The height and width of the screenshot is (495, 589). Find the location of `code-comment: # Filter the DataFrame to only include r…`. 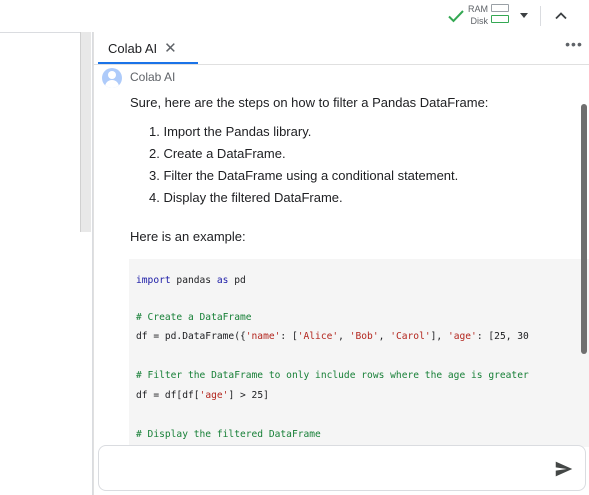

code-comment: # Filter the DataFrame to only include r… is located at coordinates (332, 375).